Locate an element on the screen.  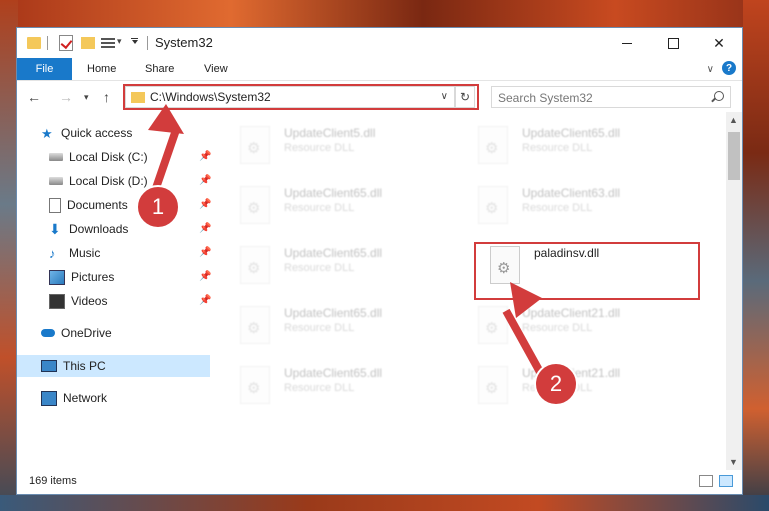
scroll-down-icon: ▼ is located at coordinates (733, 462).